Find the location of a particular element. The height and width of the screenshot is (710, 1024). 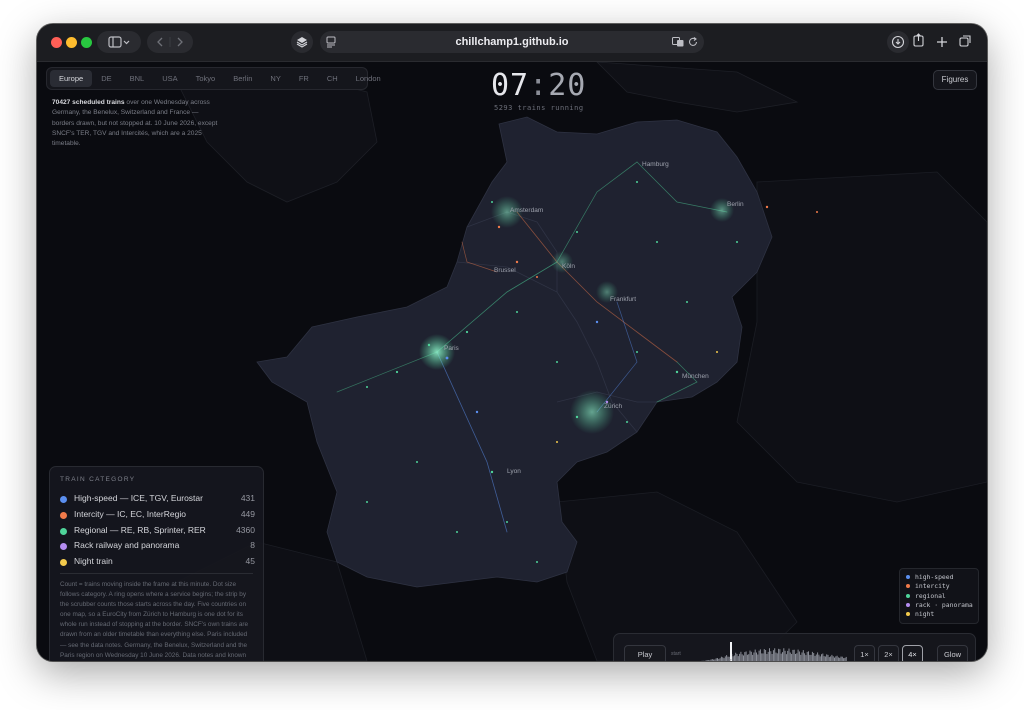

sidebar-toggle-button is located at coordinates (119, 42).